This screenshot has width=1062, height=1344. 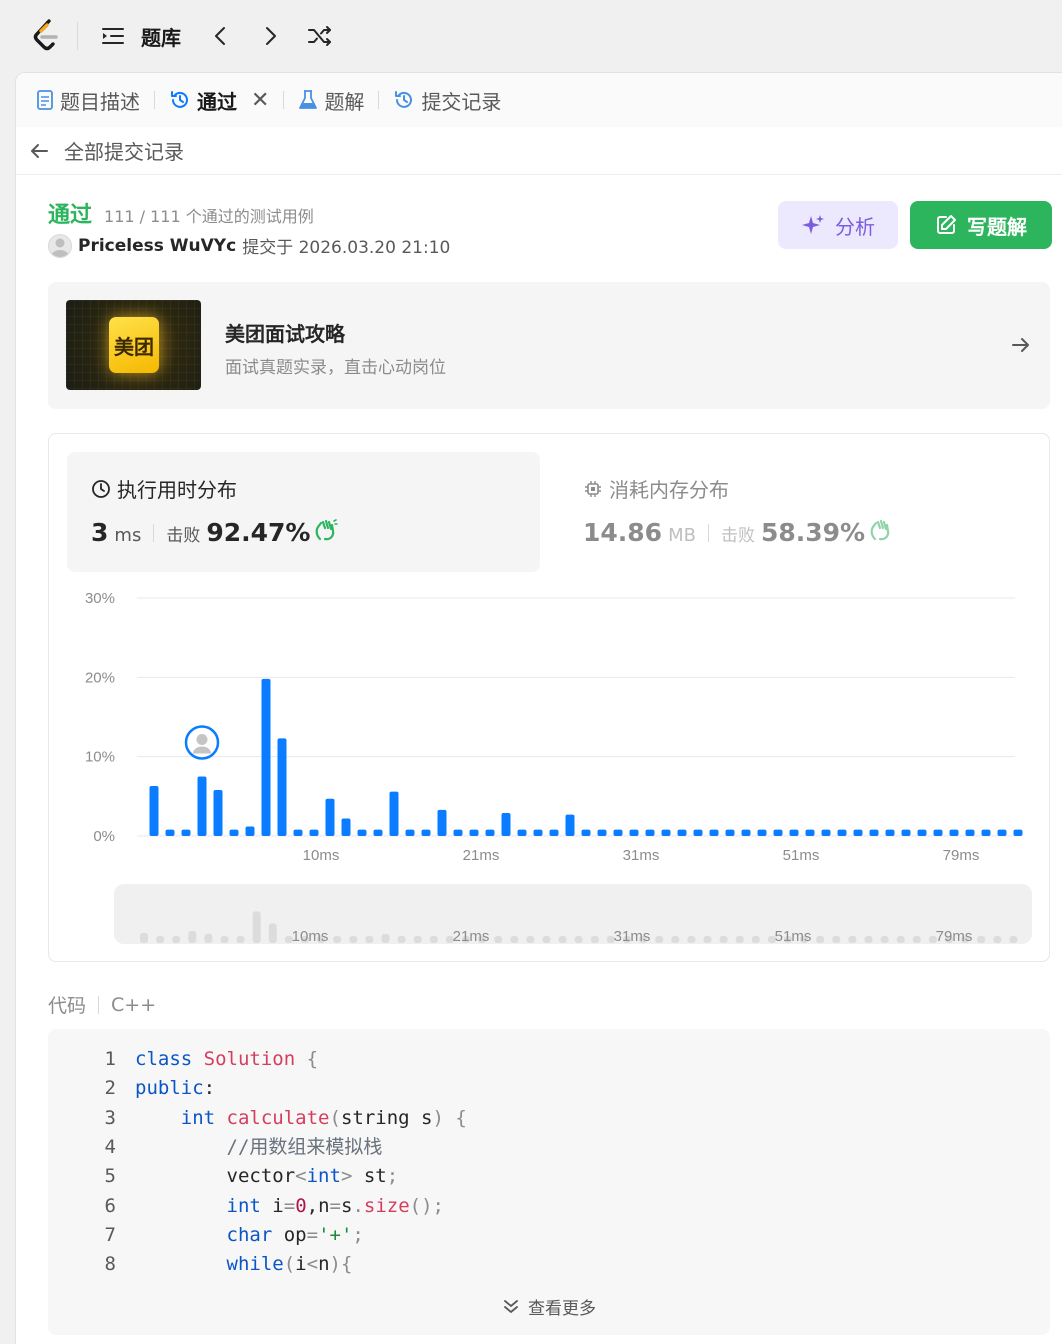 I want to click on promo-image: 美团, so click(x=133, y=345).